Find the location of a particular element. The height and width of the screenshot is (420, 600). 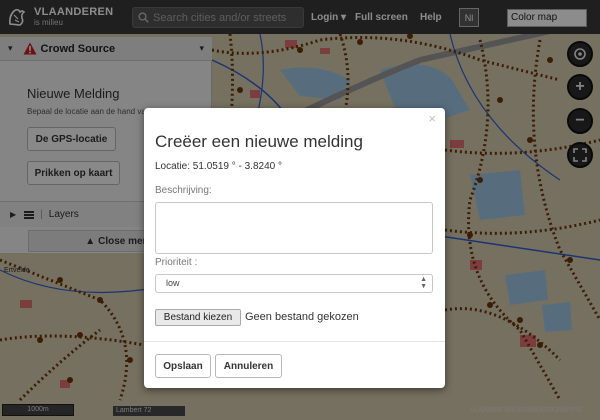

choose-file-button: Bestand kiezen is located at coordinates (198, 317).